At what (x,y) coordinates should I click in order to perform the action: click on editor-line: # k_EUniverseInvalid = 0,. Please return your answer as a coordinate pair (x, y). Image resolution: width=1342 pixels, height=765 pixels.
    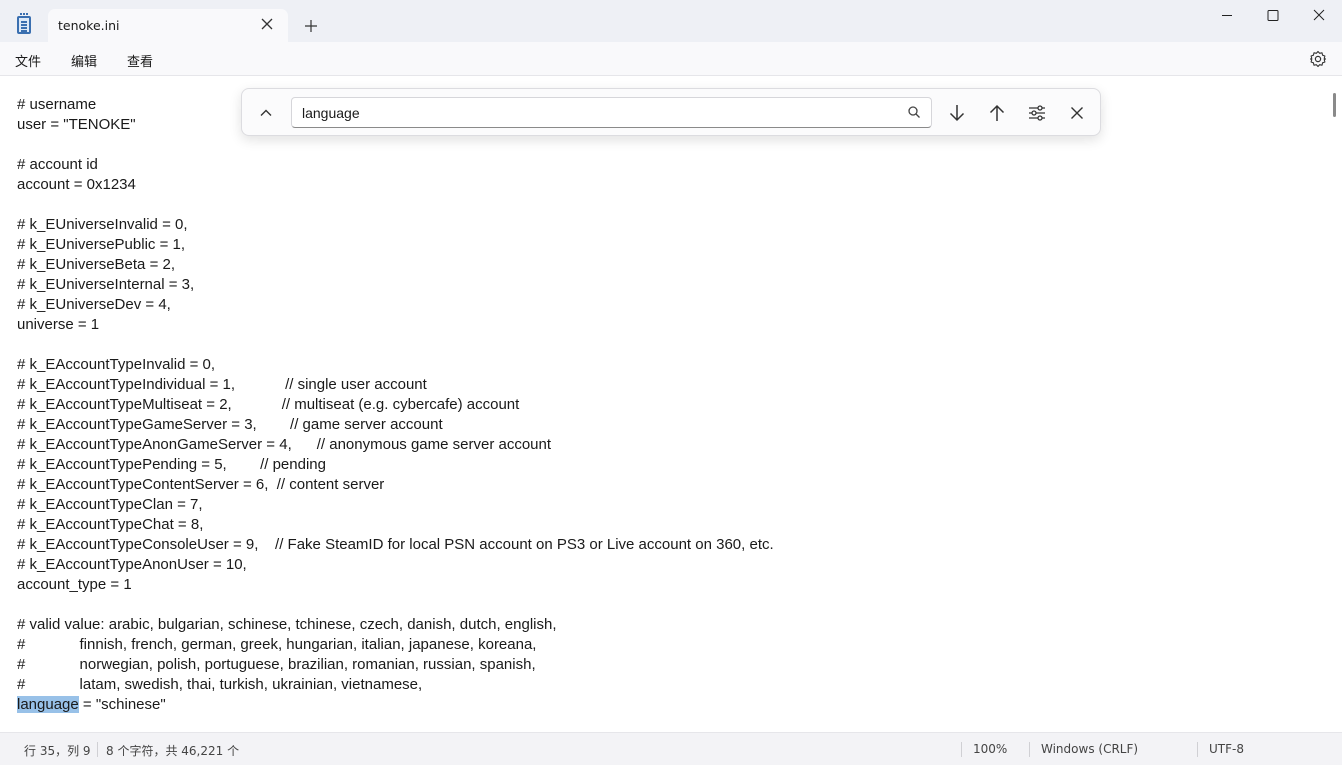
    Looking at the image, I should click on (102, 224).